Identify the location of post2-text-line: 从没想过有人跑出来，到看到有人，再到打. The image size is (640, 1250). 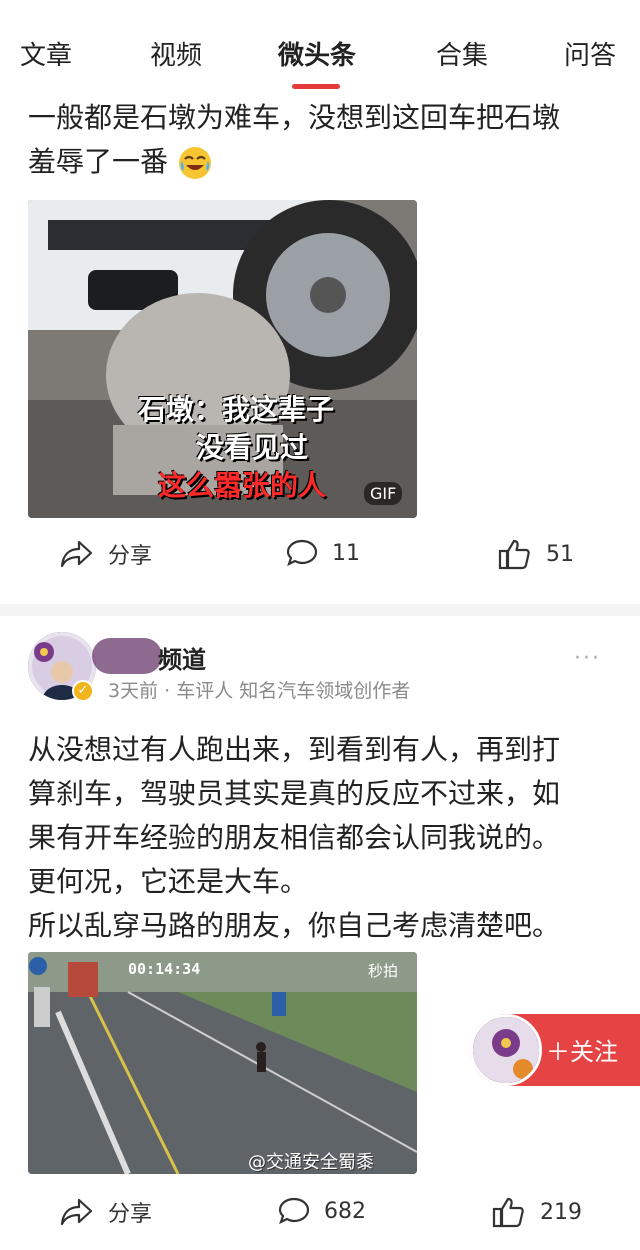
(294, 749).